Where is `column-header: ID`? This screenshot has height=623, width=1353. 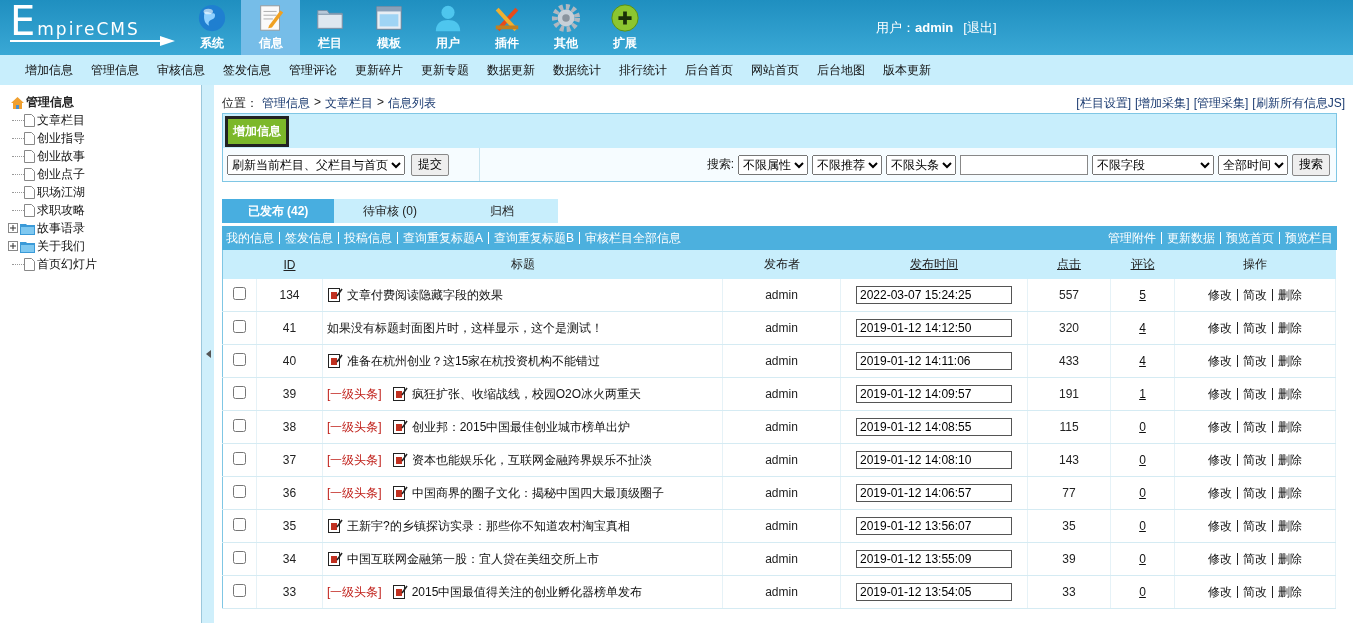
column-header: ID is located at coordinates (289, 264).